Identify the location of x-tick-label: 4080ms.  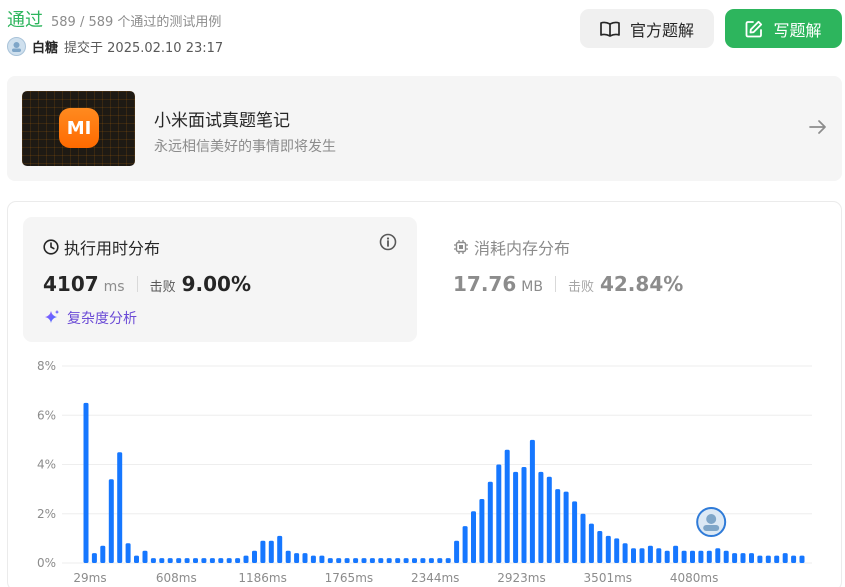
(694, 578).